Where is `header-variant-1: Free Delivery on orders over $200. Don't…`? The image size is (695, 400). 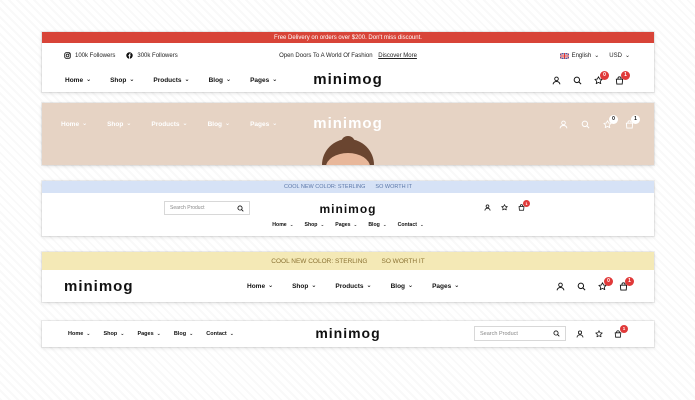 header-variant-1: Free Delivery on orders over $200. Don't… is located at coordinates (348, 62).